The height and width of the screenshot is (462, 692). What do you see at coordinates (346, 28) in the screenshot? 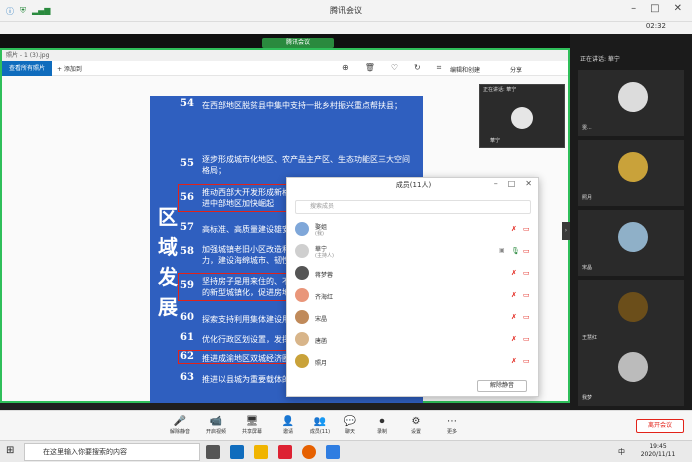
I see `status-row: 02:32` at bounding box center [346, 28].